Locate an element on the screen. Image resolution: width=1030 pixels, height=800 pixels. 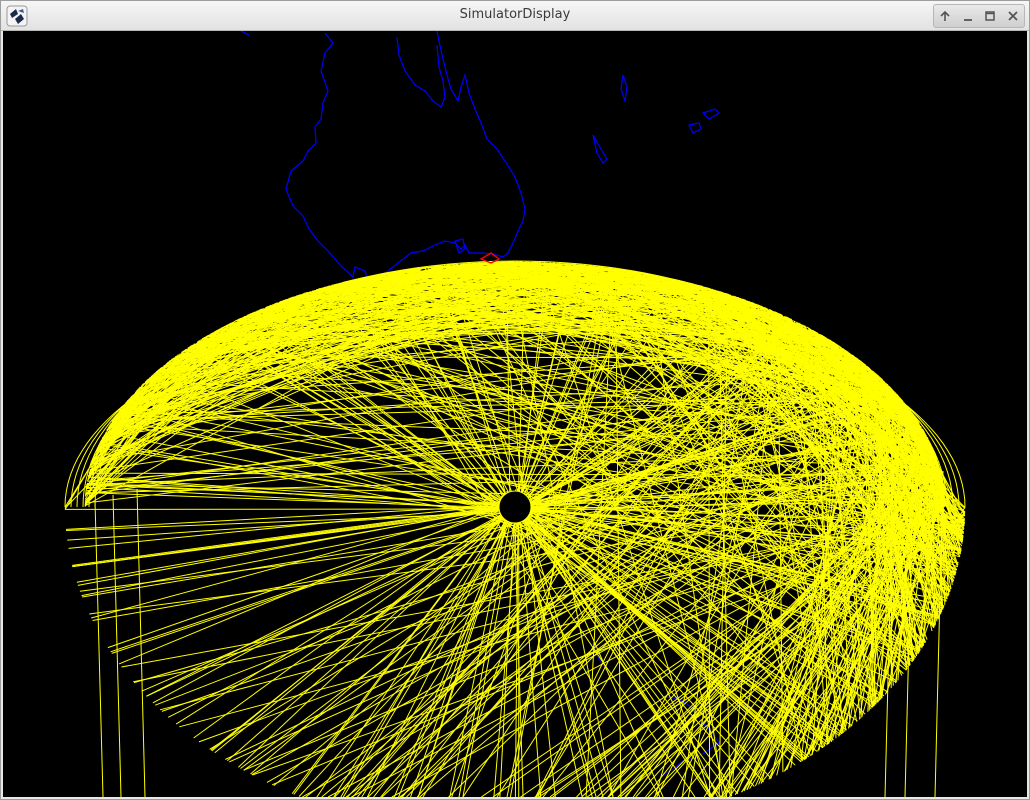
window-controls is located at coordinates (979, 16).